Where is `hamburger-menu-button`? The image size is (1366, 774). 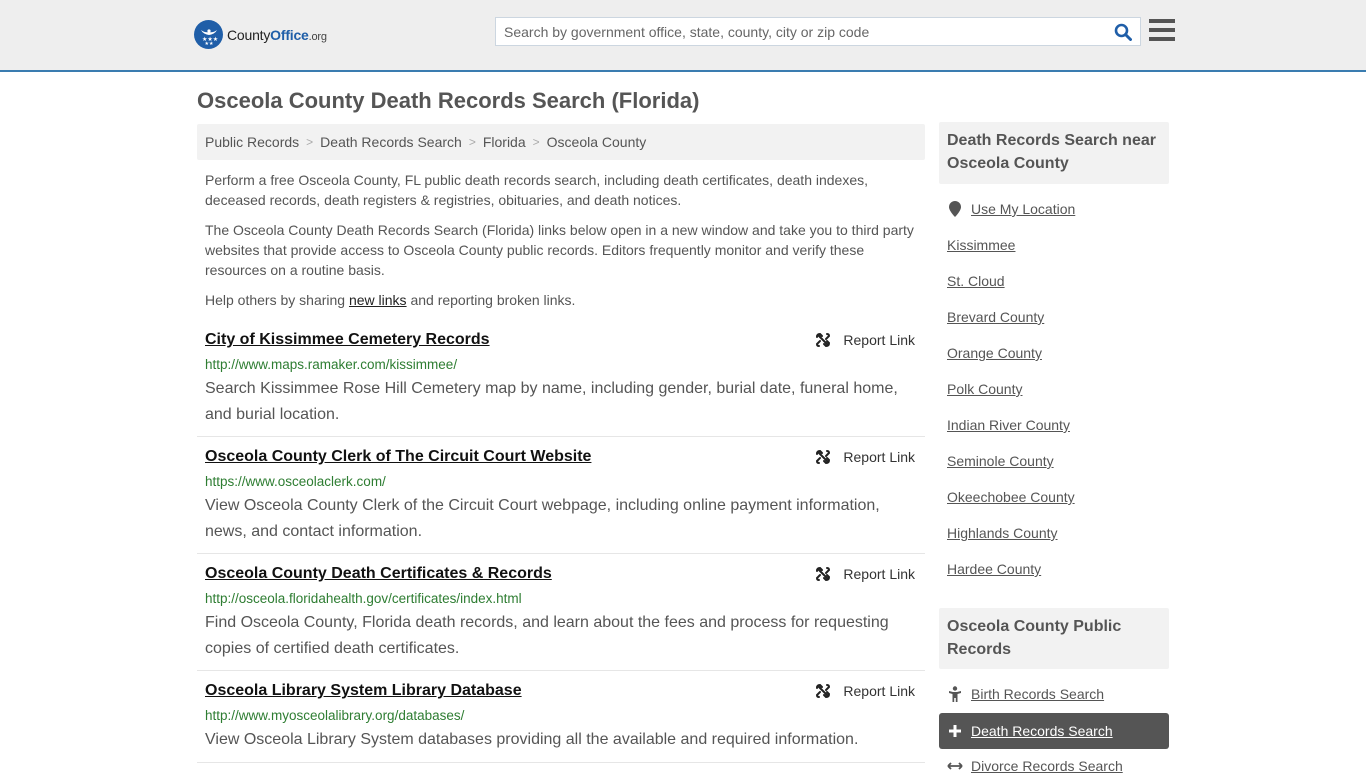 hamburger-menu-button is located at coordinates (1162, 31).